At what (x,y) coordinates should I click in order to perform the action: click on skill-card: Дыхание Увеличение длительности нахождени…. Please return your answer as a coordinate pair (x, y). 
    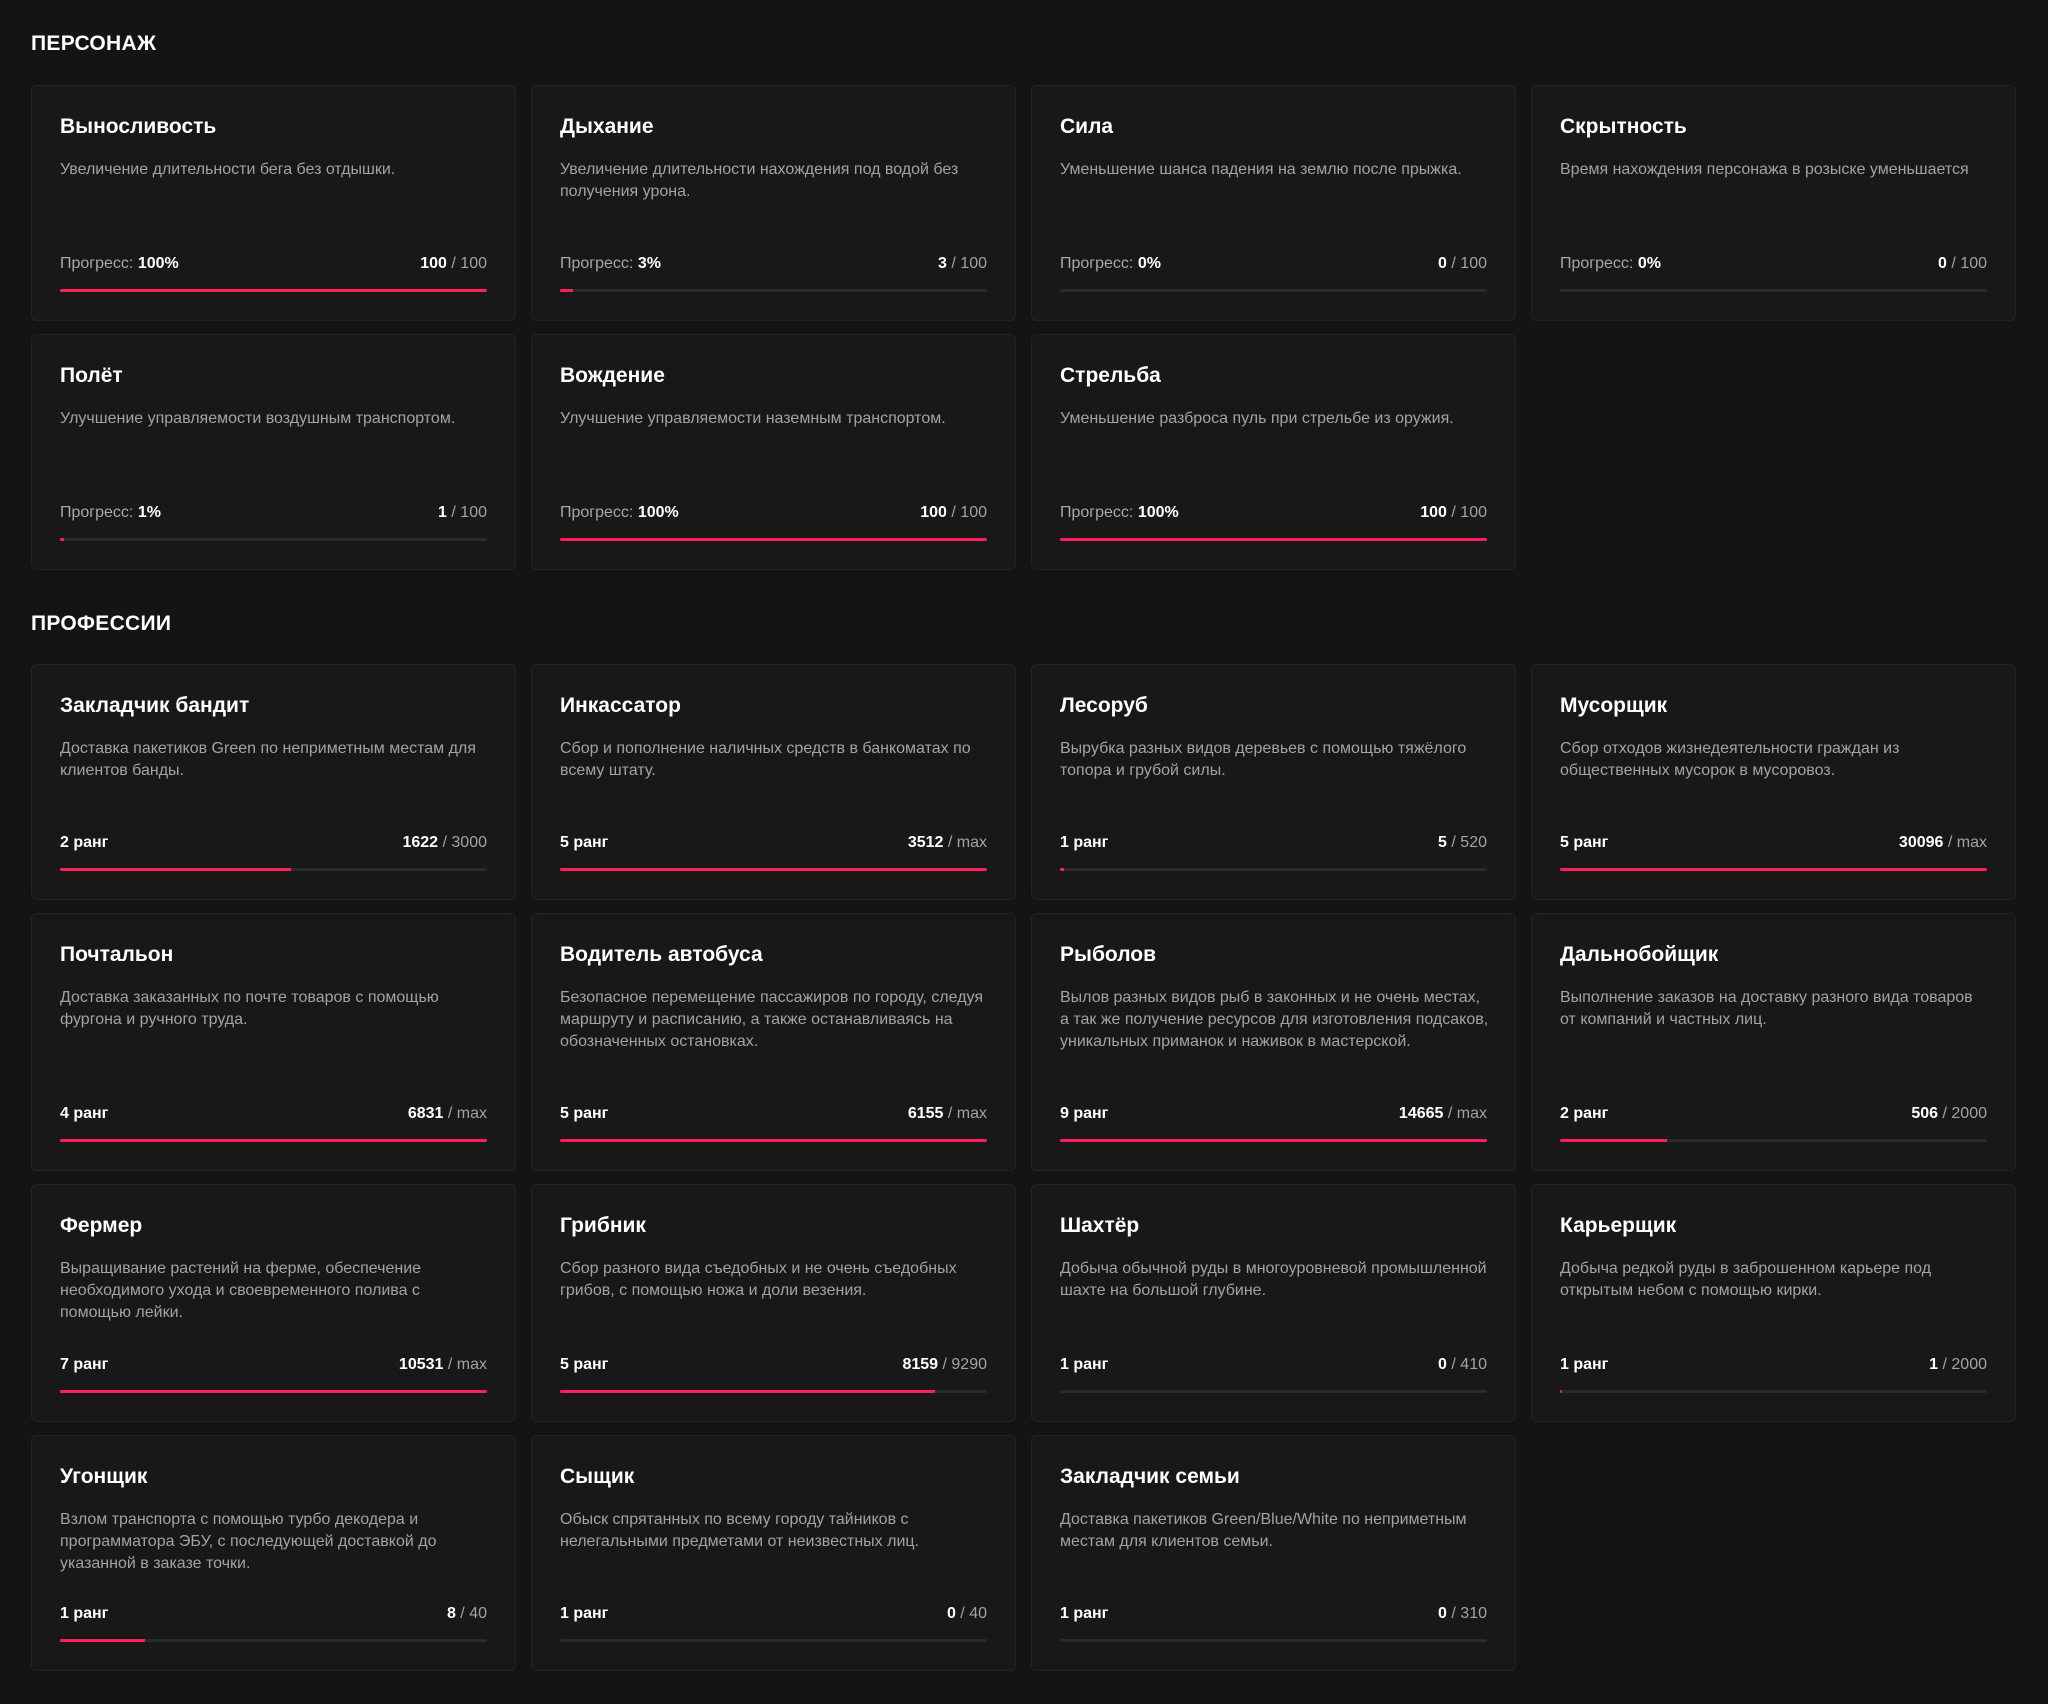
    Looking at the image, I should click on (773, 203).